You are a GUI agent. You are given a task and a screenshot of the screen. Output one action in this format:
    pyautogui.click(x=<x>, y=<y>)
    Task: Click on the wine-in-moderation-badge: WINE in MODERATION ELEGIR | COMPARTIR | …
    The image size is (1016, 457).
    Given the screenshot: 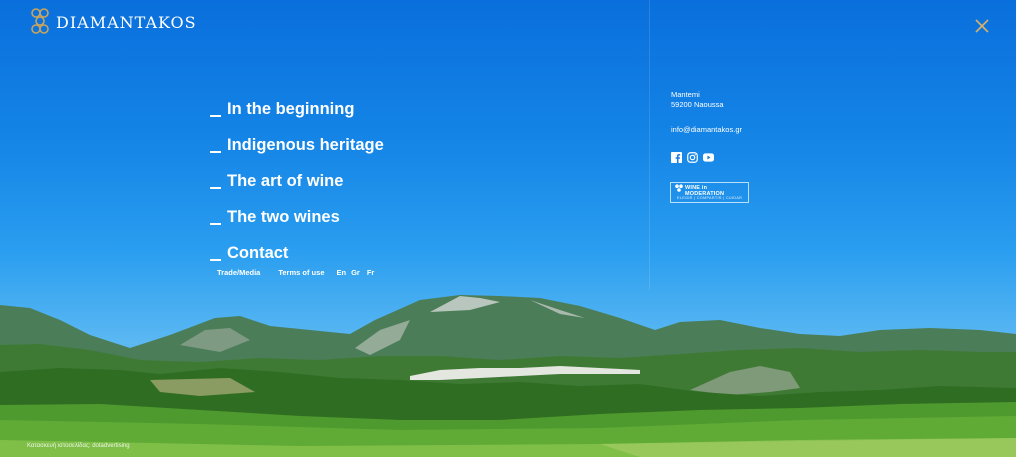 What is the action you would take?
    pyautogui.click(x=709, y=192)
    